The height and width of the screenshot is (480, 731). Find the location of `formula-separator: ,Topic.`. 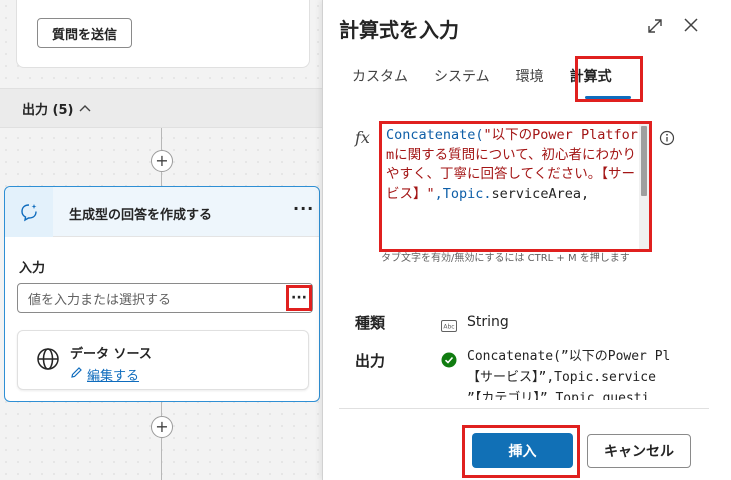

formula-separator: ,Topic. is located at coordinates (463, 193).